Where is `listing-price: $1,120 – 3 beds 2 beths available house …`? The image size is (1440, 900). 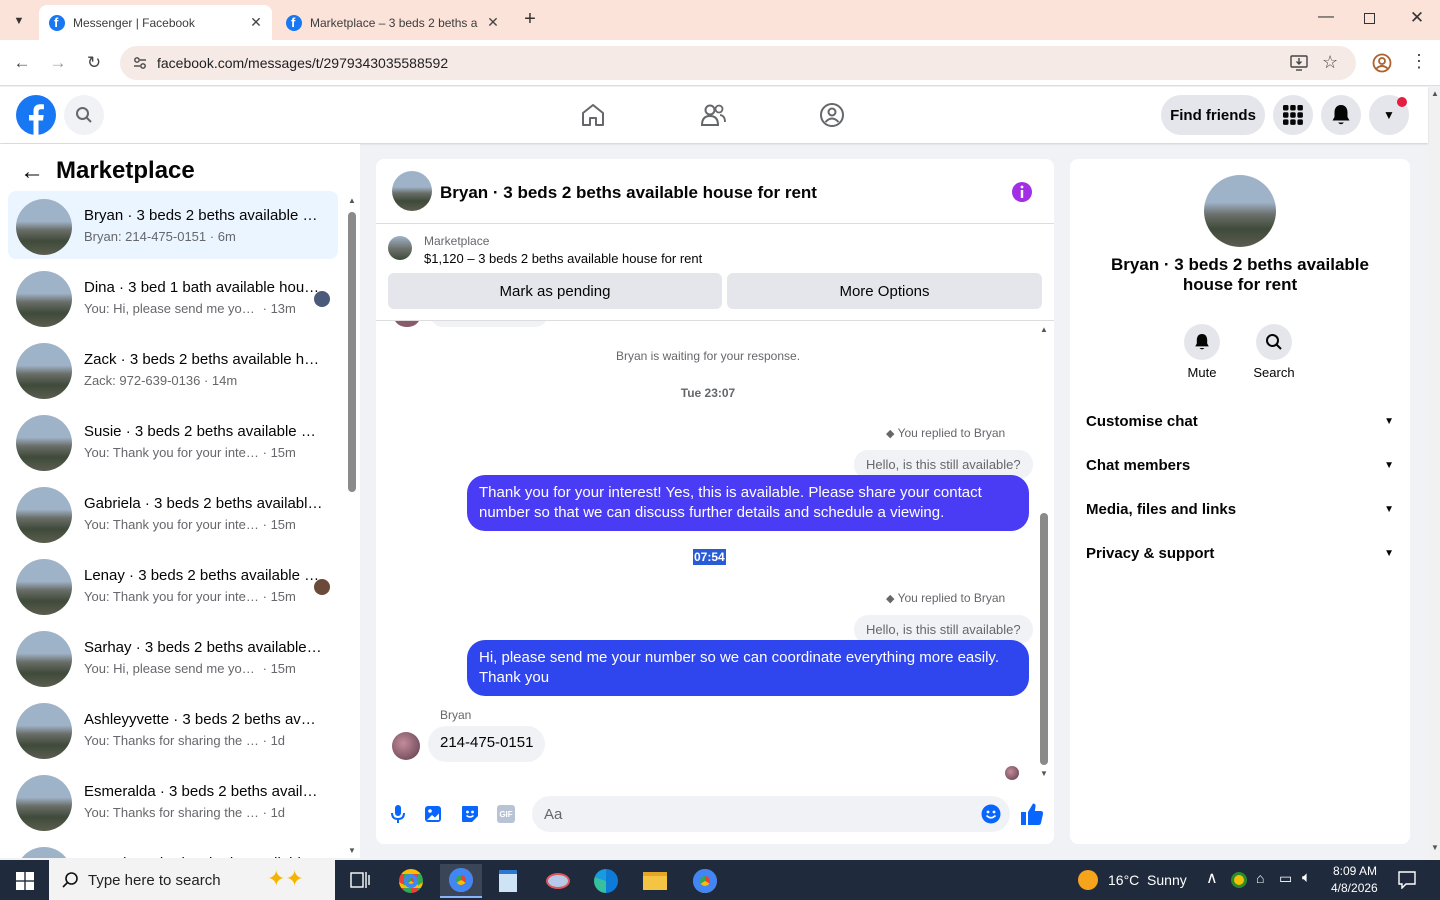
listing-price: $1,120 – 3 beds 2 beths available house … is located at coordinates (563, 258).